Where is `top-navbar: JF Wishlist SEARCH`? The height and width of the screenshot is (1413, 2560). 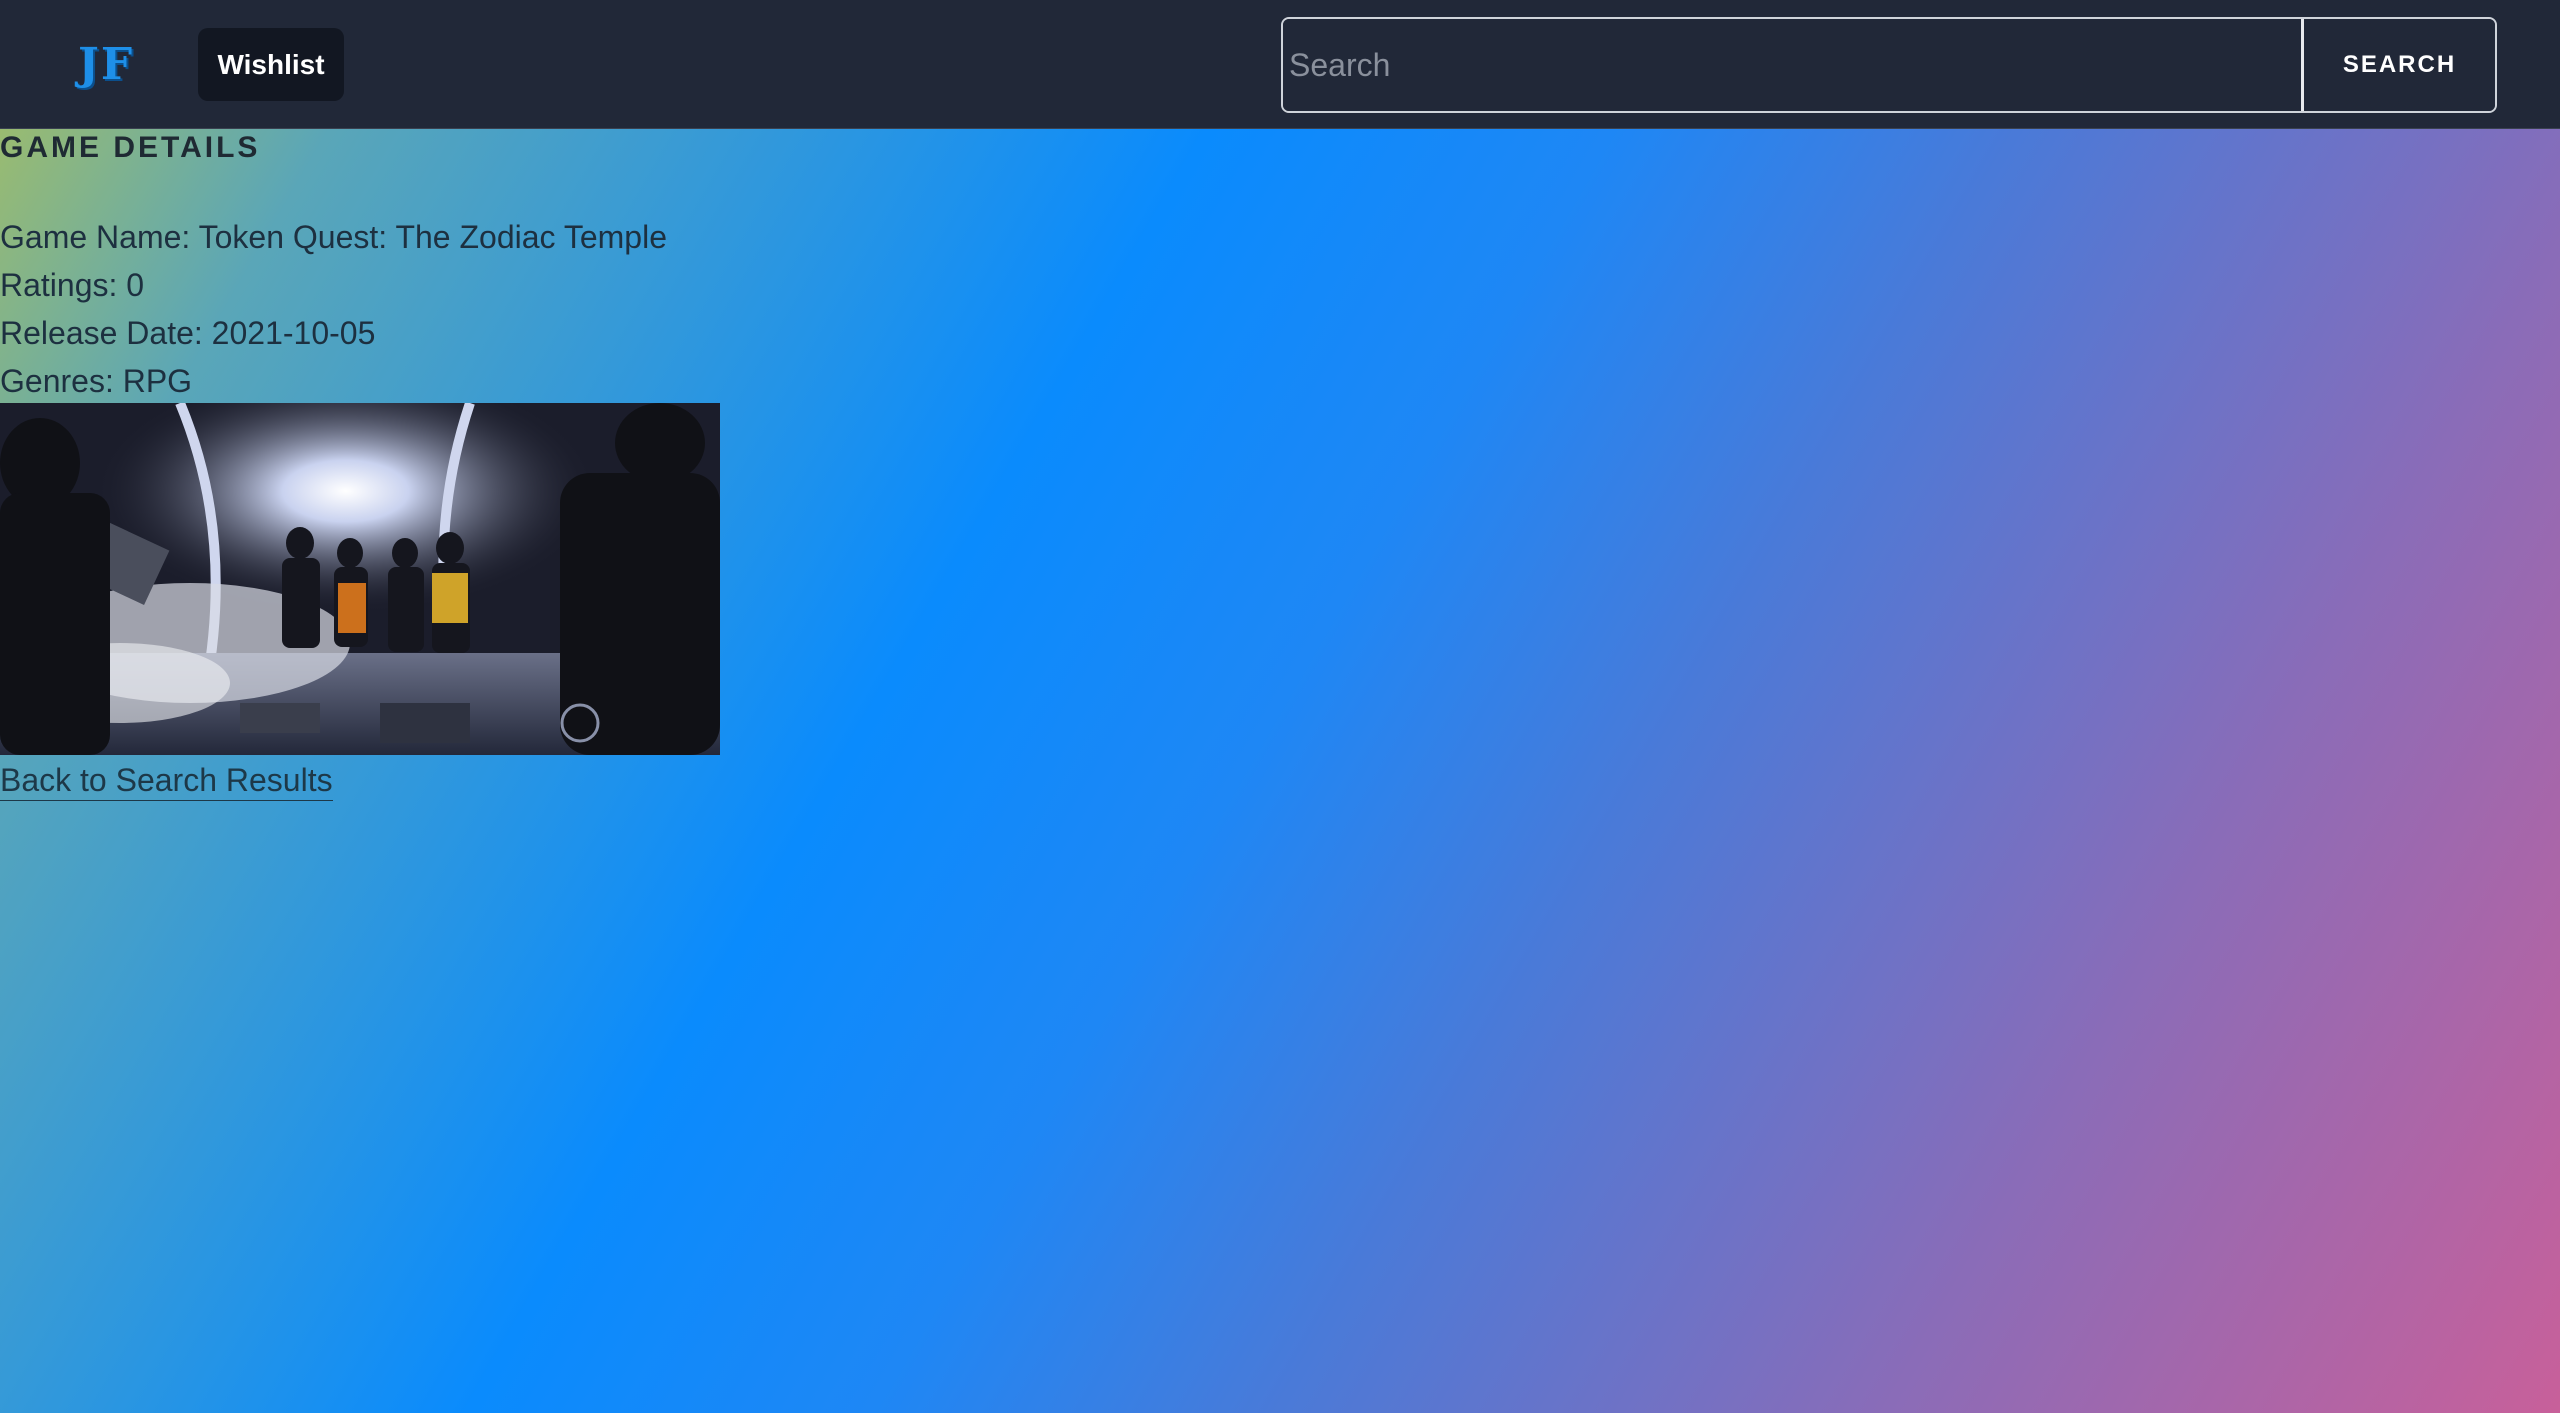 top-navbar: JF Wishlist SEARCH is located at coordinates (1280, 64).